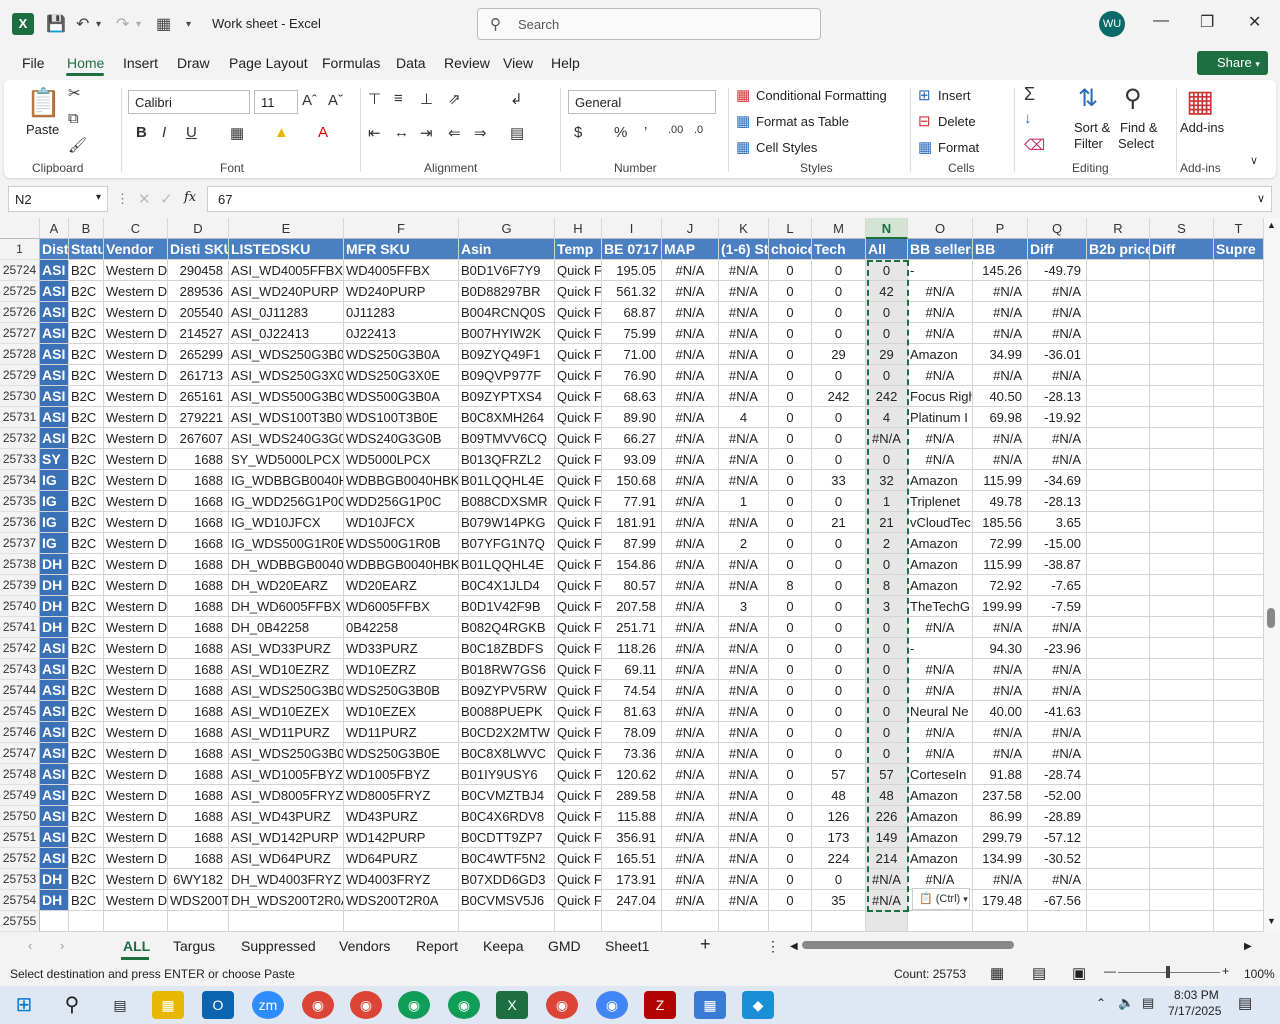  What do you see at coordinates (1239, 249) in the screenshot?
I see `header-cell-t: Supre` at bounding box center [1239, 249].